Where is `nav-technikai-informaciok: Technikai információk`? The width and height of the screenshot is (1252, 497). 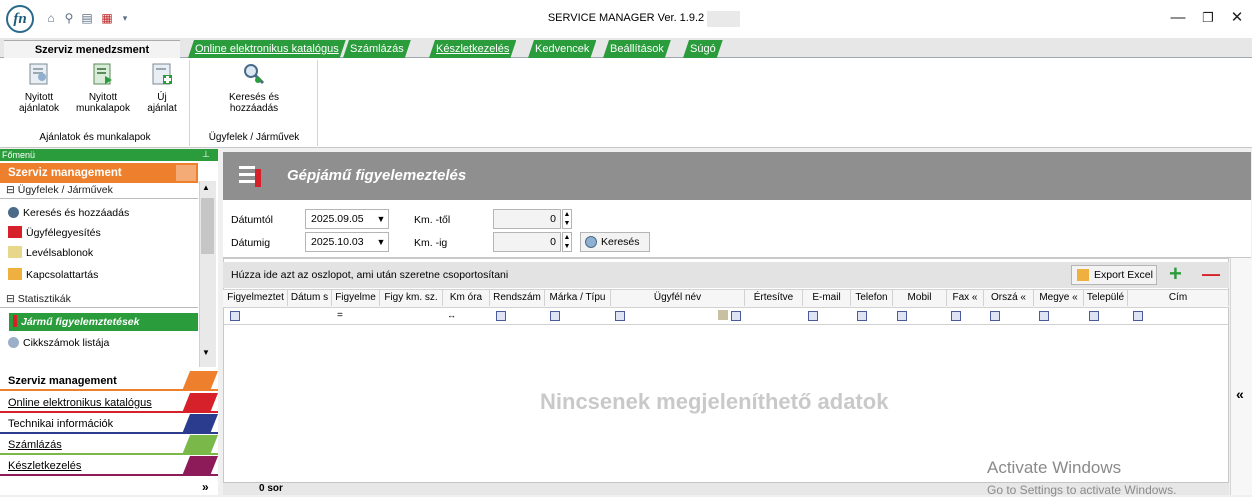
nav-technikai-informaciok: Technikai információk is located at coordinates (109, 424).